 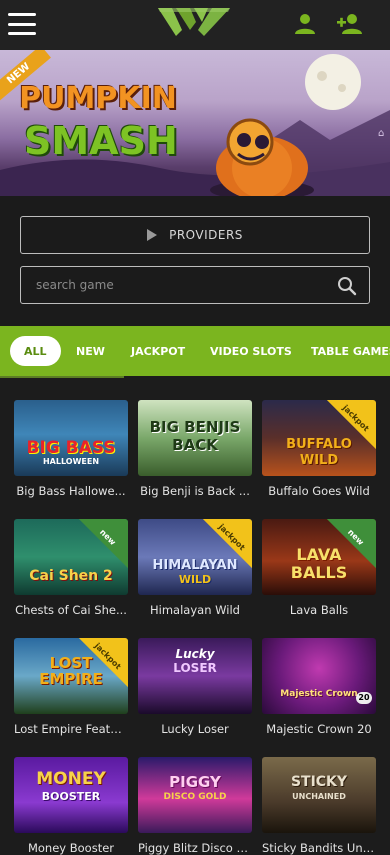 I want to click on game-thumbnail: STICKY UNCHAINED, so click(x=319, y=795).